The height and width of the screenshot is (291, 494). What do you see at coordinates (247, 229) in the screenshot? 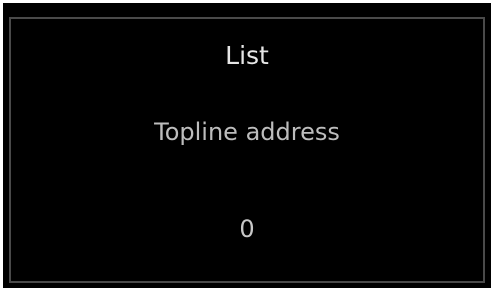
I see `topline-address-value: 0` at bounding box center [247, 229].